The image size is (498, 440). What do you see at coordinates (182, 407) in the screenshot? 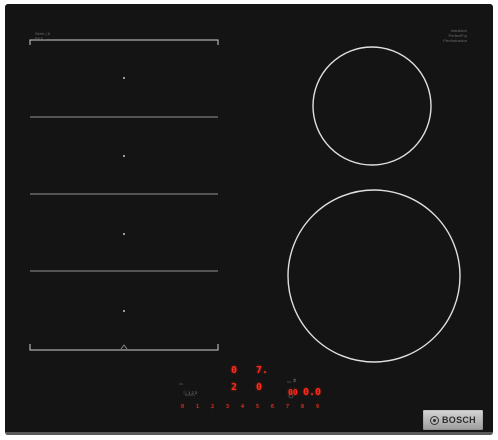
I see `slider-step-0: 0` at bounding box center [182, 407].